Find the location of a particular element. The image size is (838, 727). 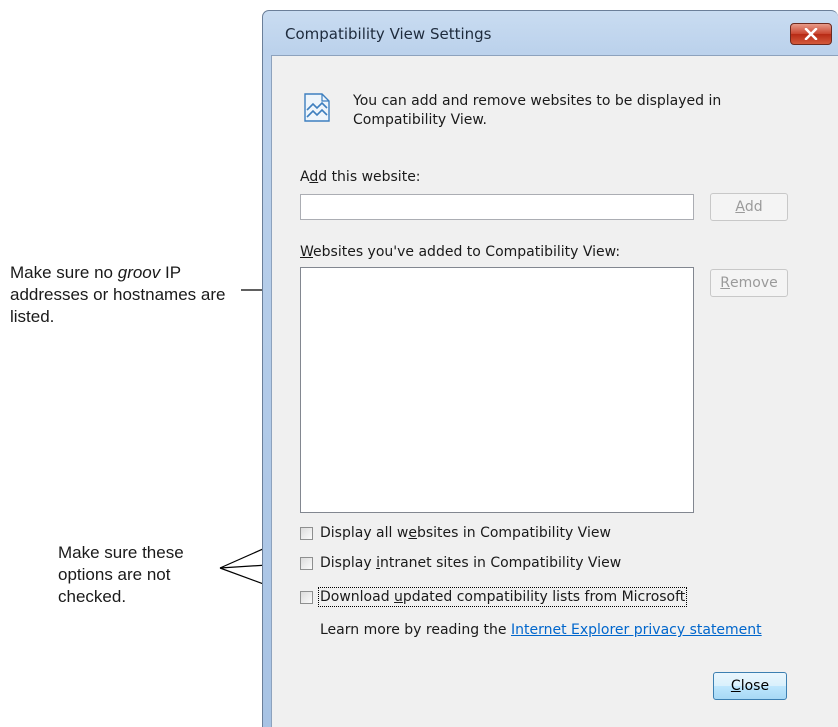

label-part: bsites in Compatibility View is located at coordinates (513, 533).